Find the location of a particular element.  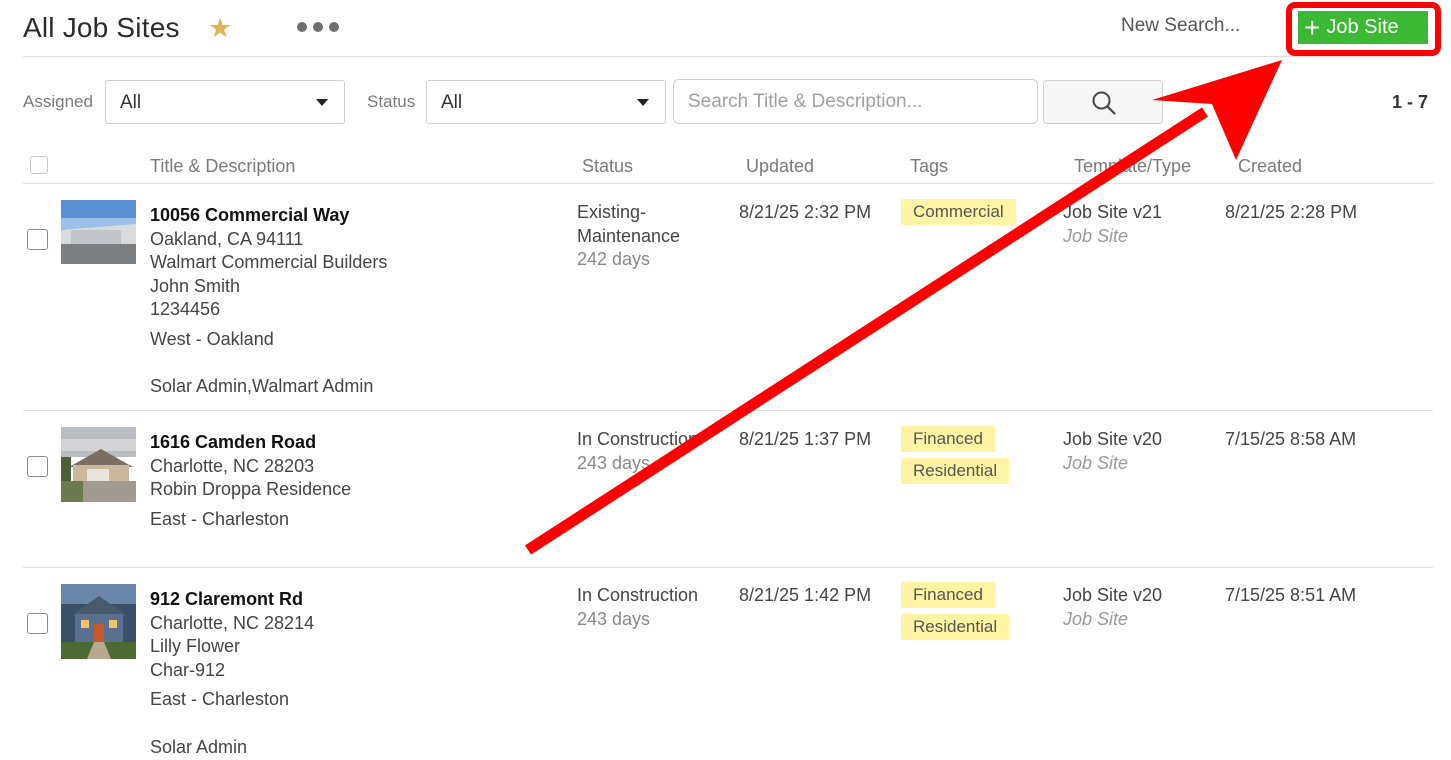

created-cell: 7/15/25 8:58 AM is located at coordinates (1291, 439).